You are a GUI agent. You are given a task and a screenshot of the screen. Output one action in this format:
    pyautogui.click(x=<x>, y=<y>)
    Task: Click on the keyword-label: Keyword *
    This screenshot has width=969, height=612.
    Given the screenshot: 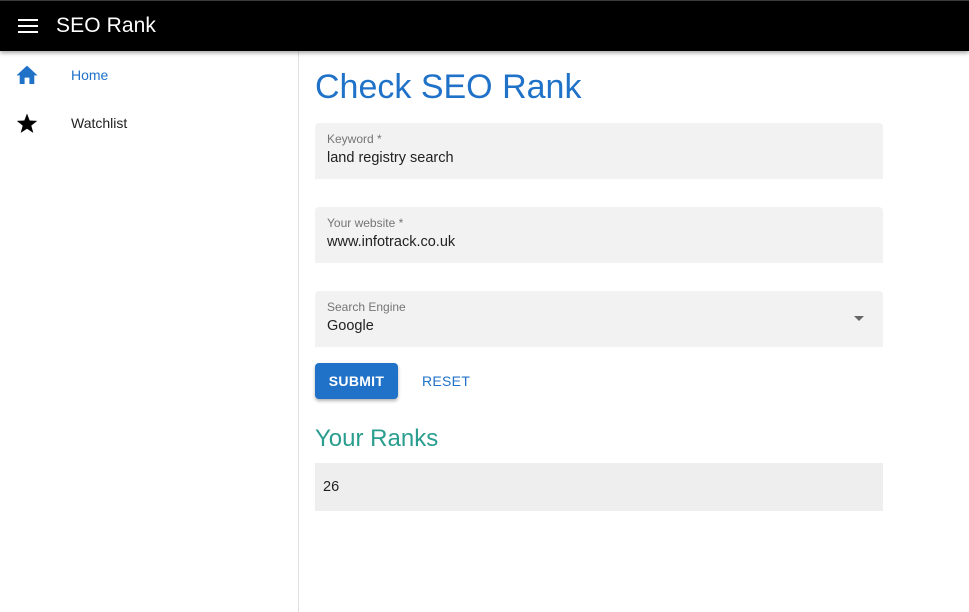 What is the action you would take?
    pyautogui.click(x=354, y=139)
    